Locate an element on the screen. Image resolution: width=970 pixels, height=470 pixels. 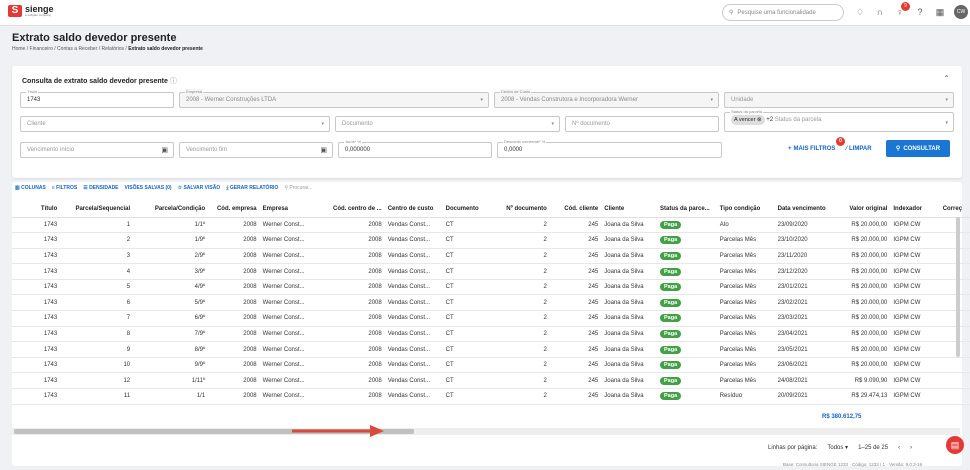
column-header: Empresa is located at coordinates (293, 209).